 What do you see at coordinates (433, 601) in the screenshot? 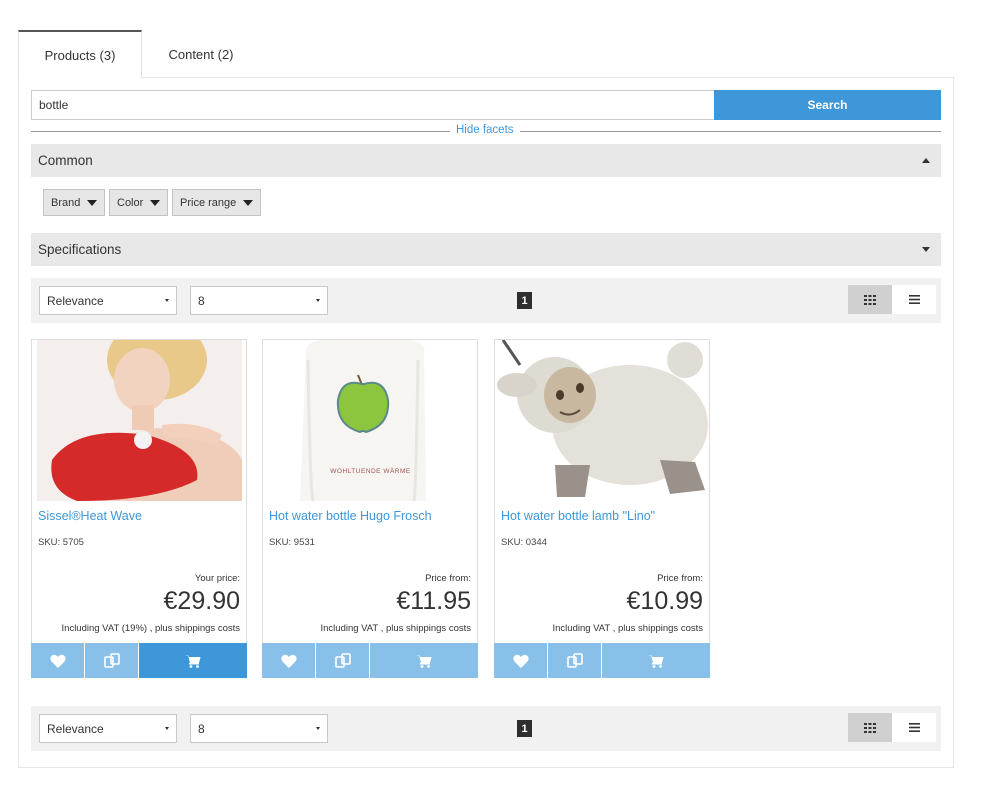
I see `product-price: €11.95` at bounding box center [433, 601].